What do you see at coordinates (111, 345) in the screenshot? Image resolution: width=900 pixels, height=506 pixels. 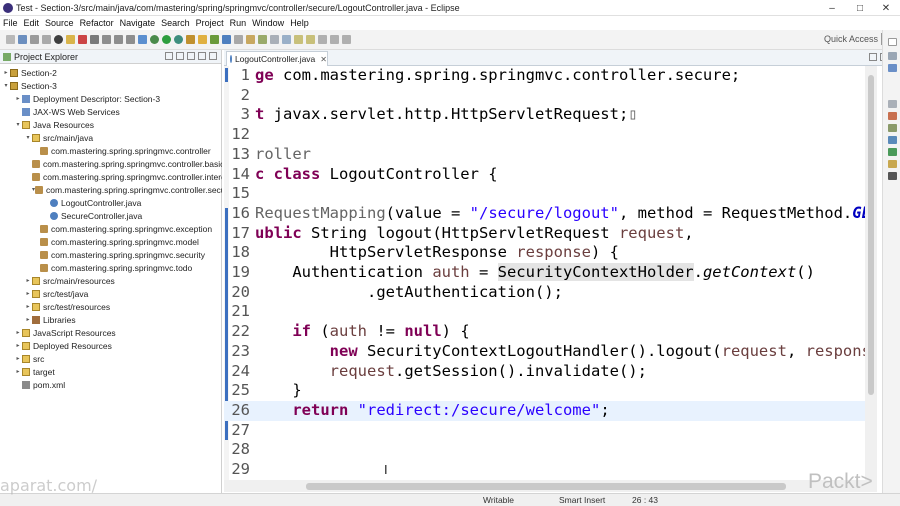 I see `tree-item: ▸ Deployed Resources` at bounding box center [111, 345].